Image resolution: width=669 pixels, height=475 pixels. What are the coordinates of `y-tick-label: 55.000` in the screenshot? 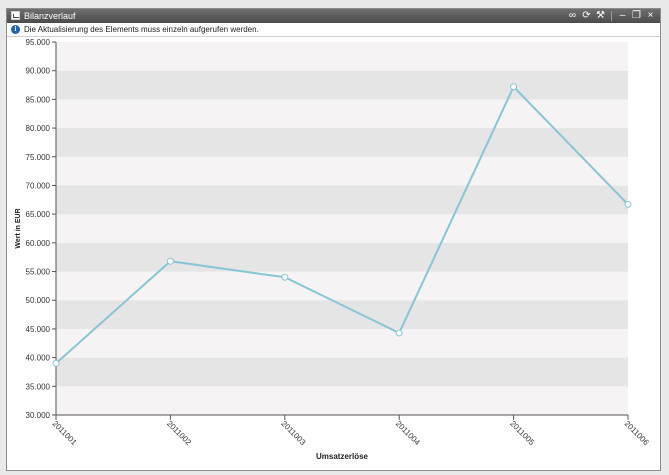 It's located at (38, 272).